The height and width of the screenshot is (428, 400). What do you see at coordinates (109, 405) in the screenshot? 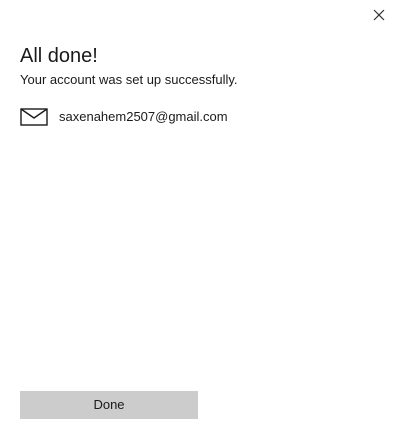
I see `done-button: Done` at bounding box center [109, 405].